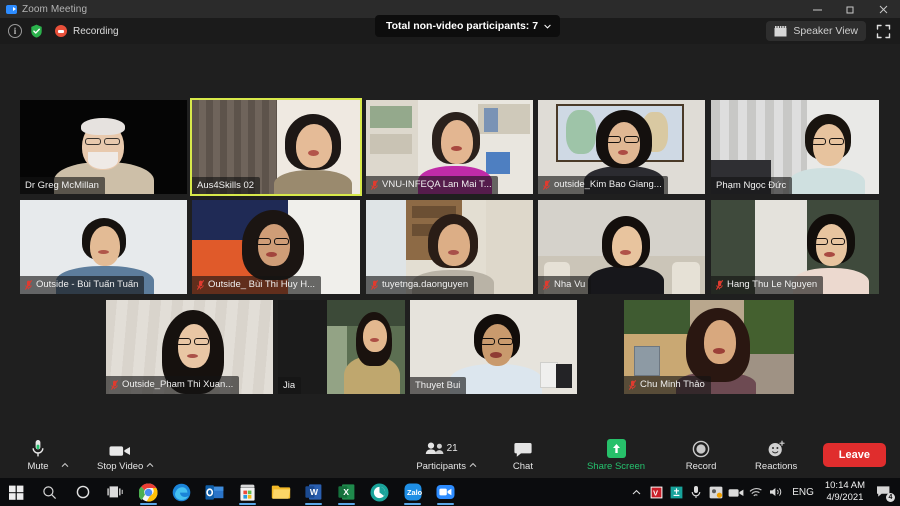 This screenshot has height=506, width=900. I want to click on video-tile: Jia, so click(341, 347).